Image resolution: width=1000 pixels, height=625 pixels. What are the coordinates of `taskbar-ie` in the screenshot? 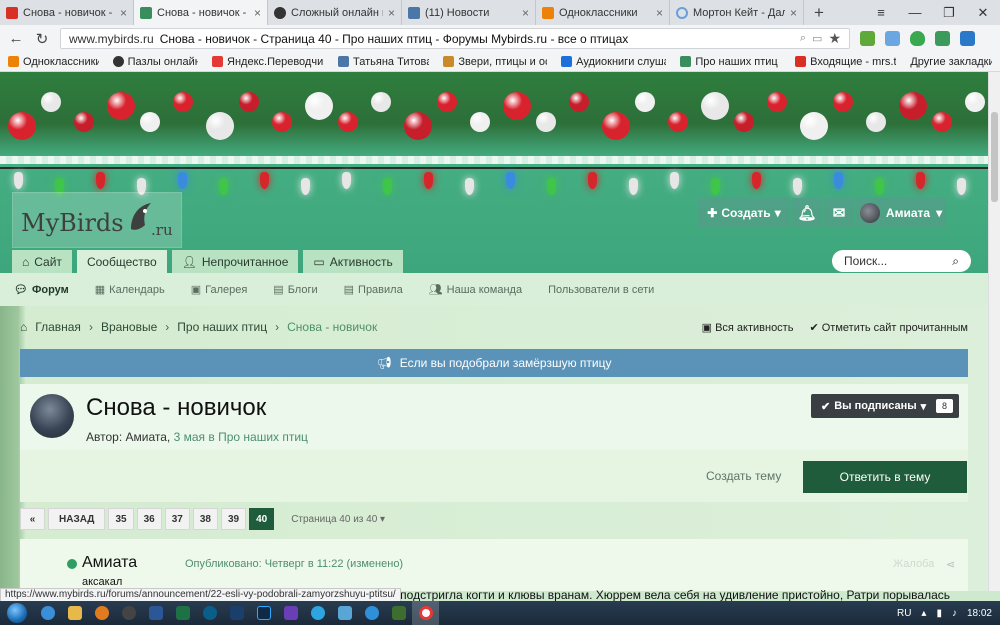 It's located at (47, 613).